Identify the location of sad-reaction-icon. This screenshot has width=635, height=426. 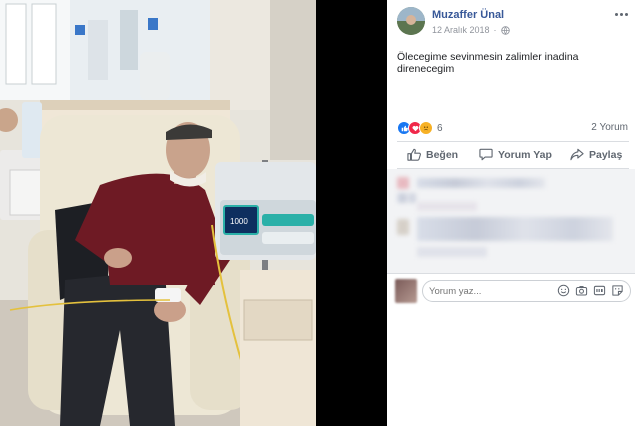
(426, 128).